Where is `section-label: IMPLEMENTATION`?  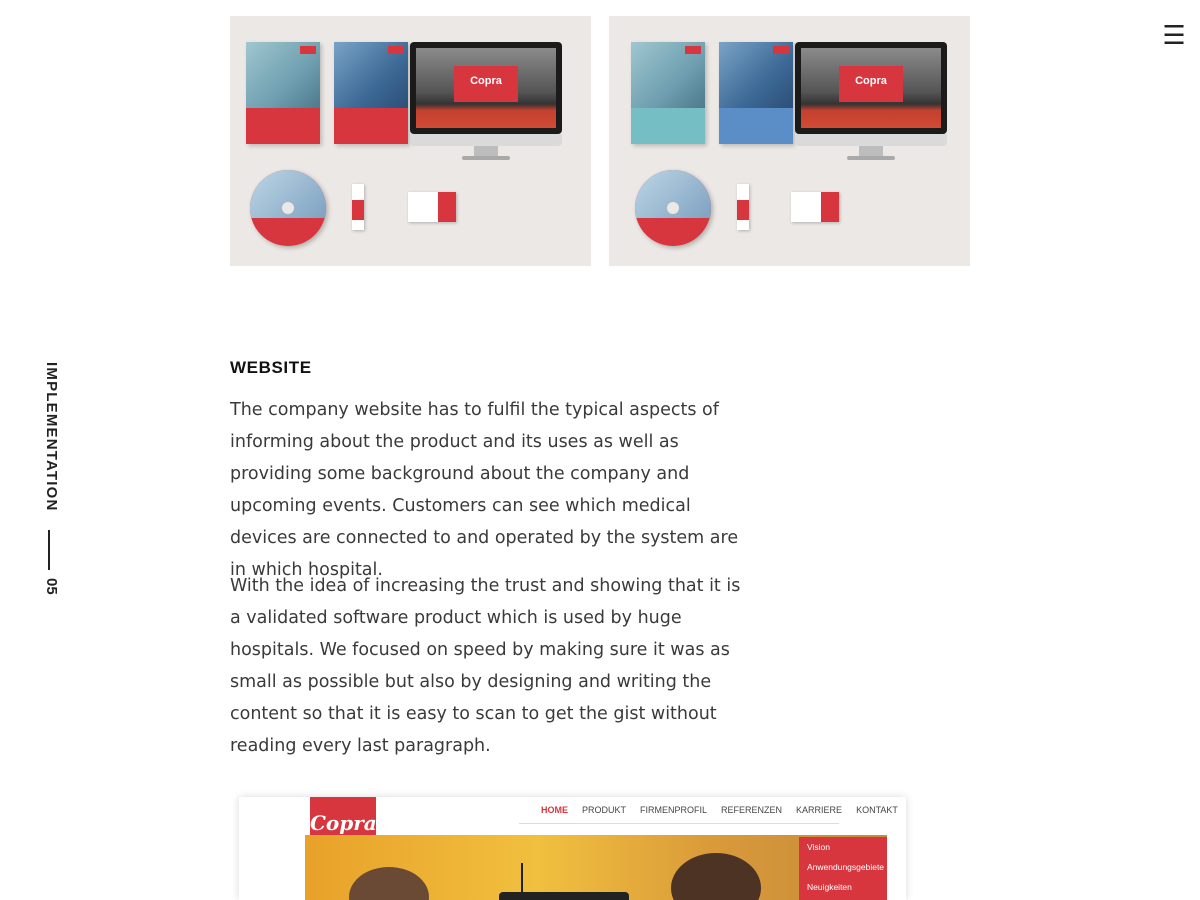
section-label: IMPLEMENTATION is located at coordinates (51, 437).